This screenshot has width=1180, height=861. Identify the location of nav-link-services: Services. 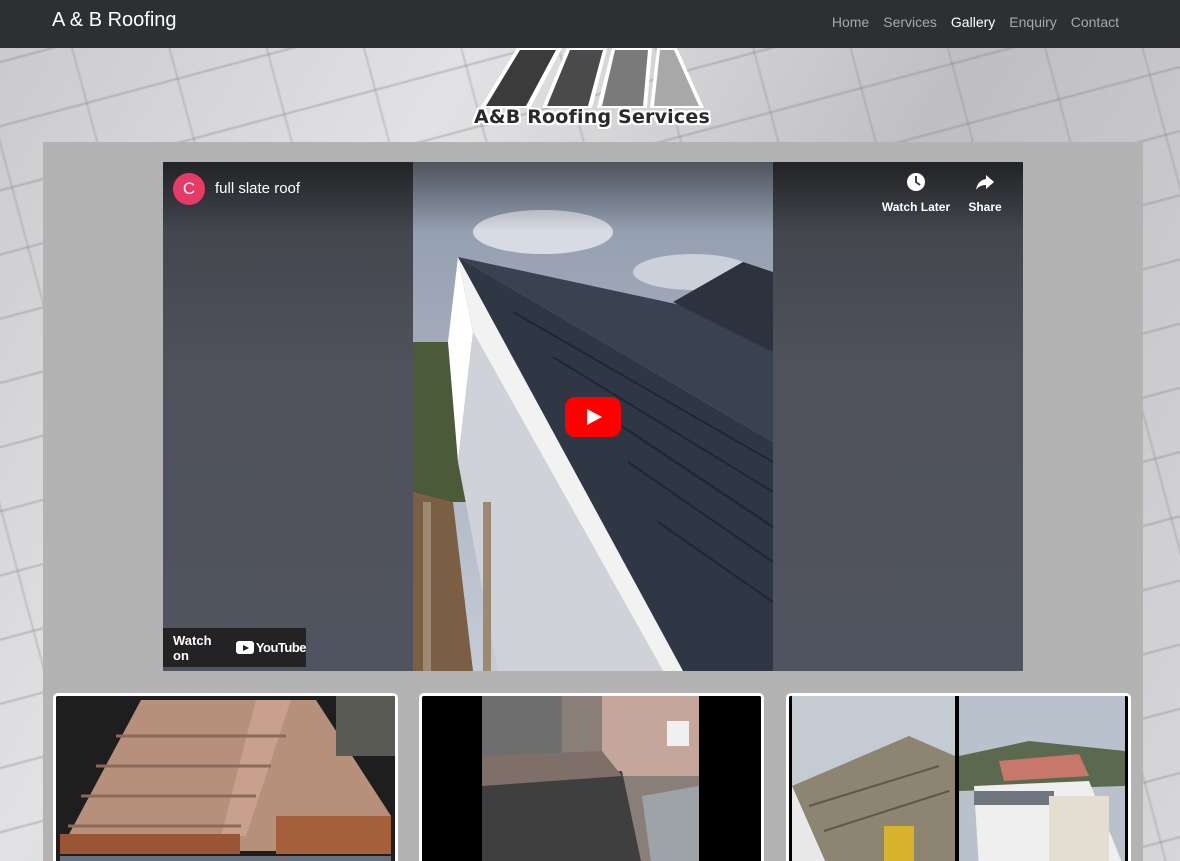
(910, 22).